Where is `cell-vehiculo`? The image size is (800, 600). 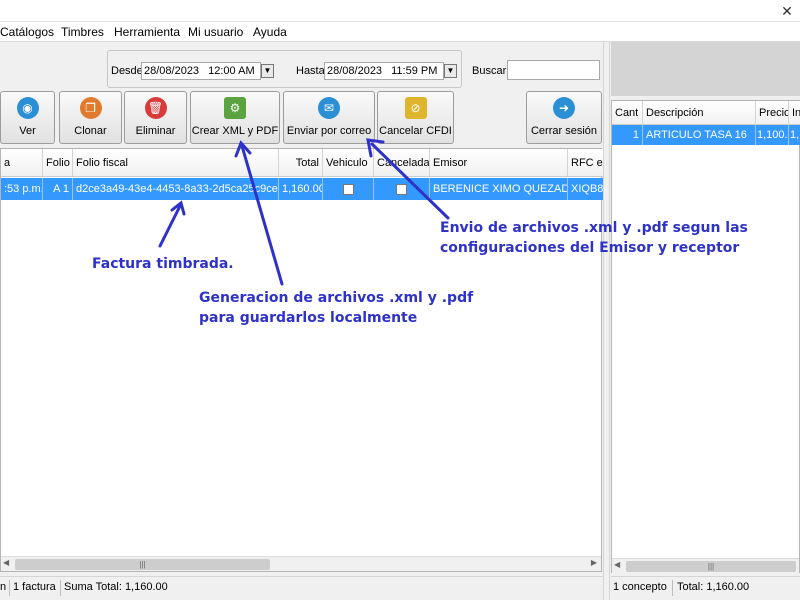 cell-vehiculo is located at coordinates (348, 189).